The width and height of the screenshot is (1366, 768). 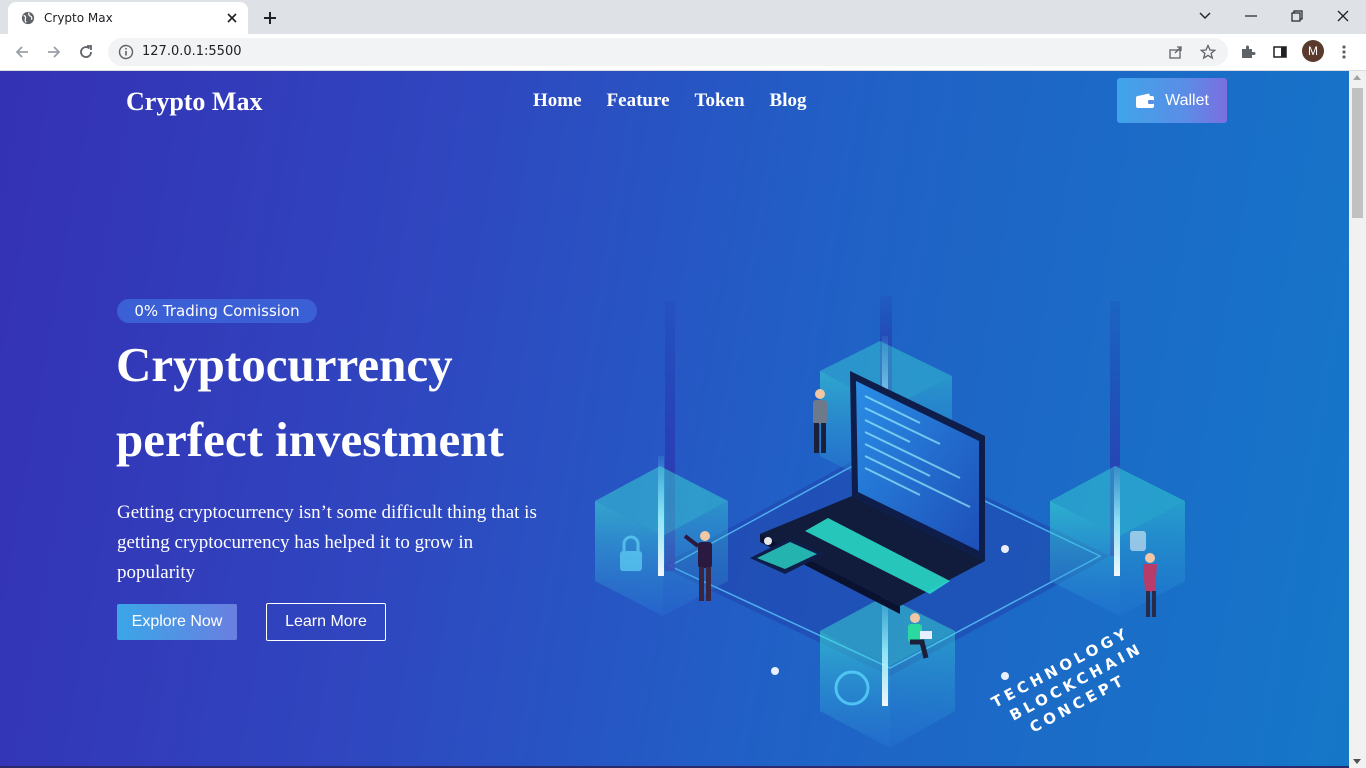 What do you see at coordinates (1357, 419) in the screenshot?
I see `page-scrollbar` at bounding box center [1357, 419].